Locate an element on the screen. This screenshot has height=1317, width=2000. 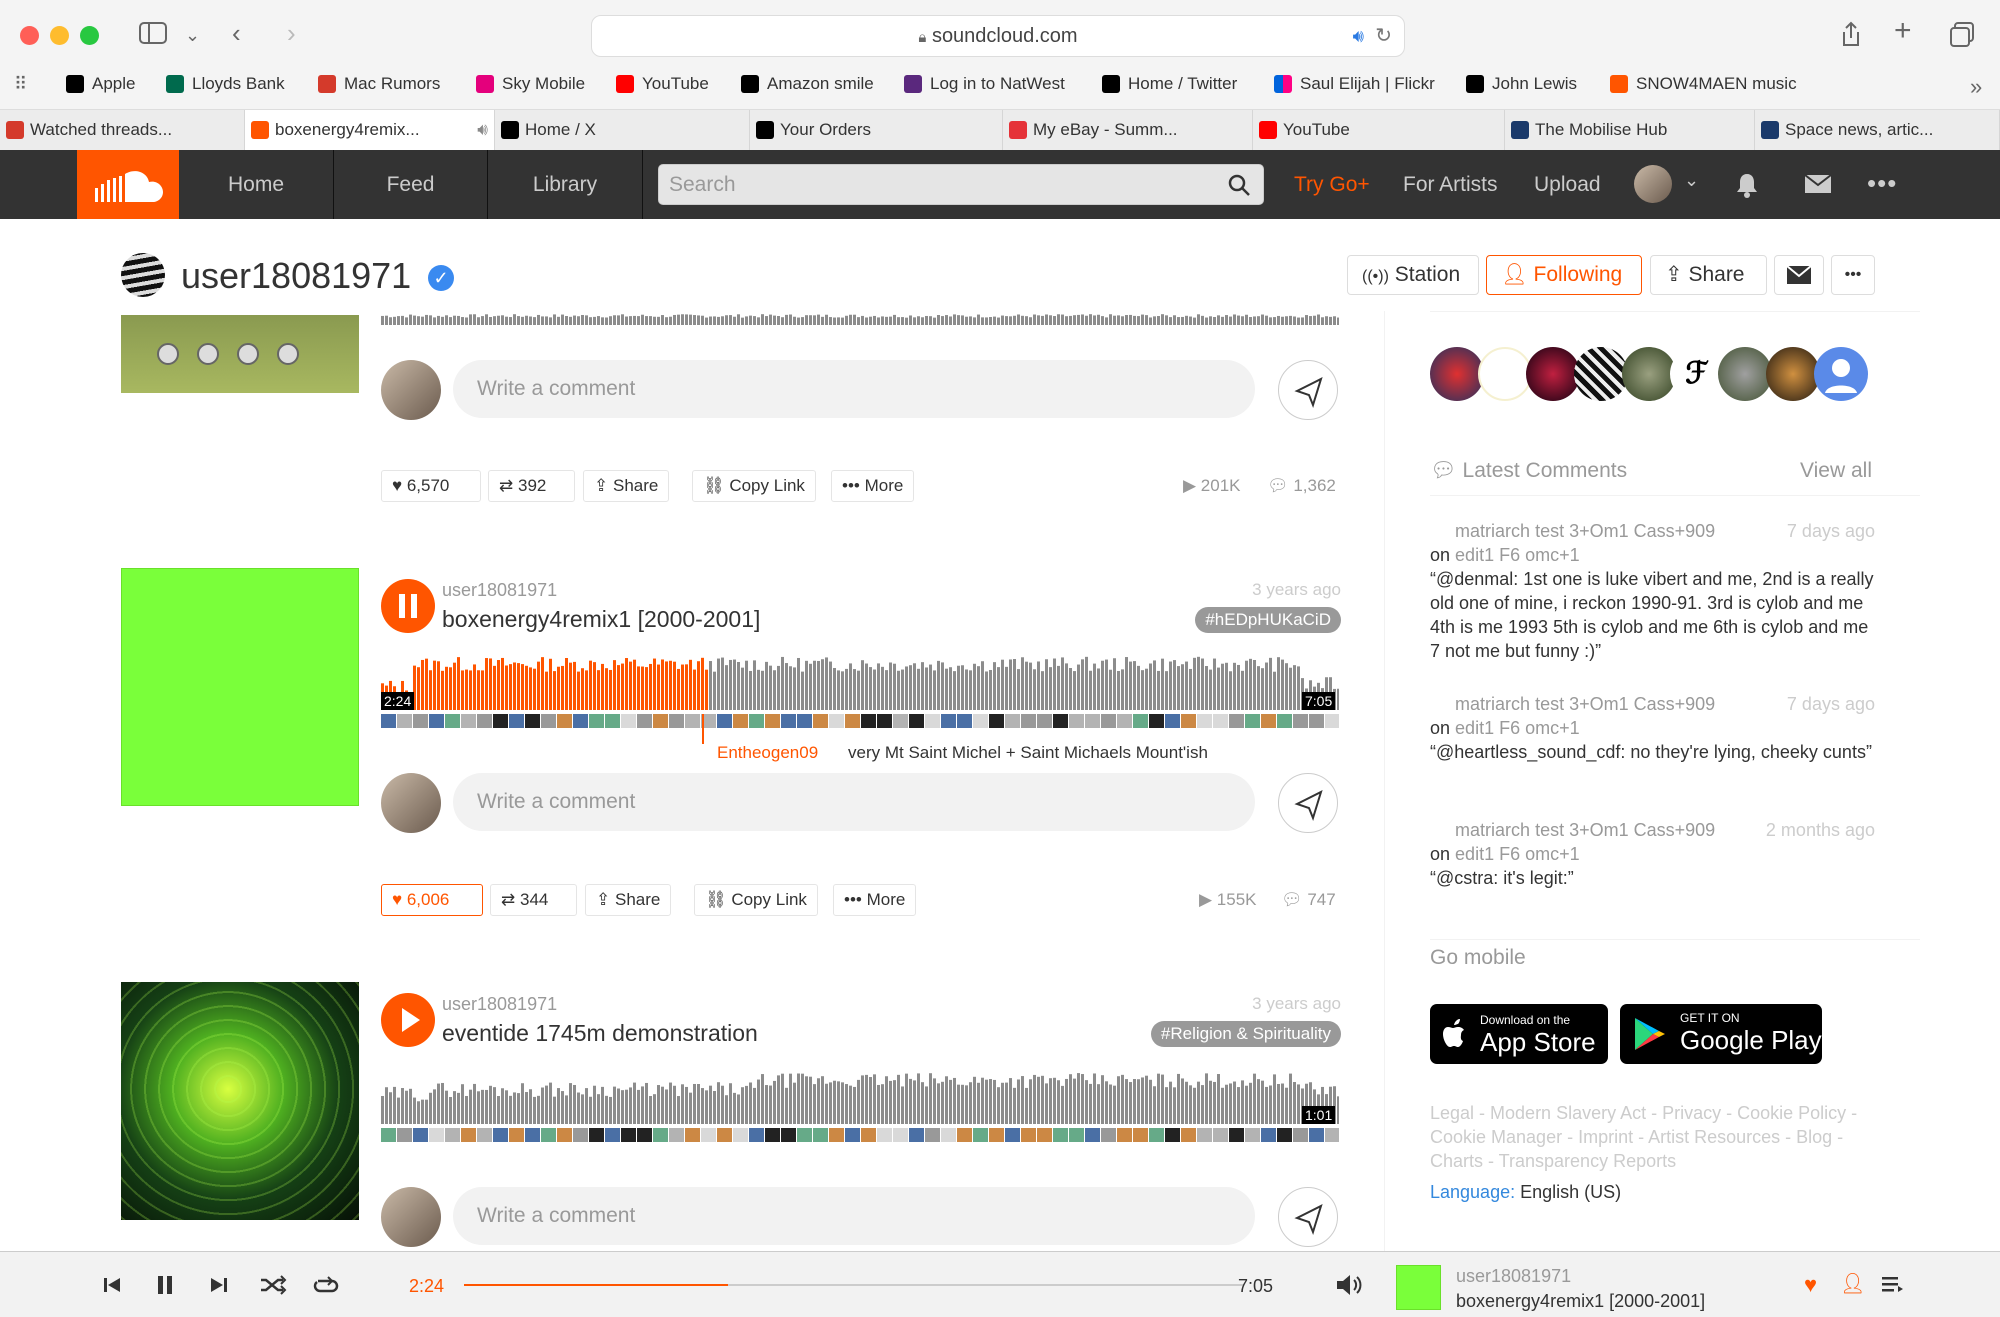
profile-avatar is located at coordinates (143, 275).